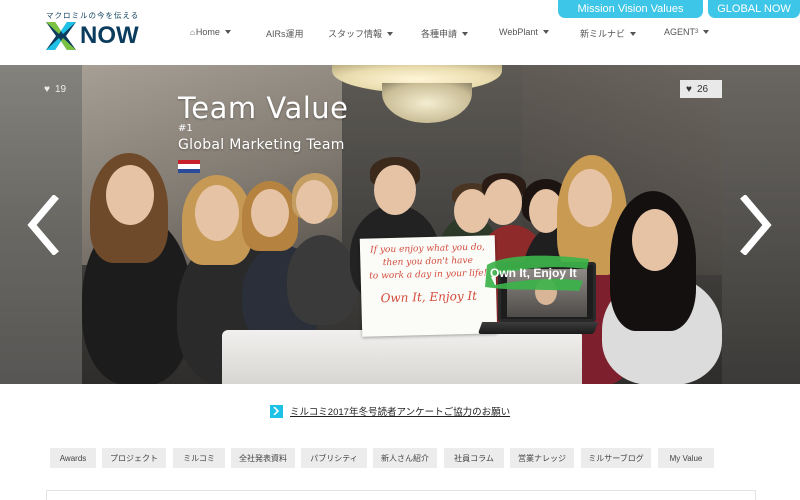 Image resolution: width=800 pixels, height=500 pixels. I want to click on nav-webplant-label: WebPlant, so click(518, 32).